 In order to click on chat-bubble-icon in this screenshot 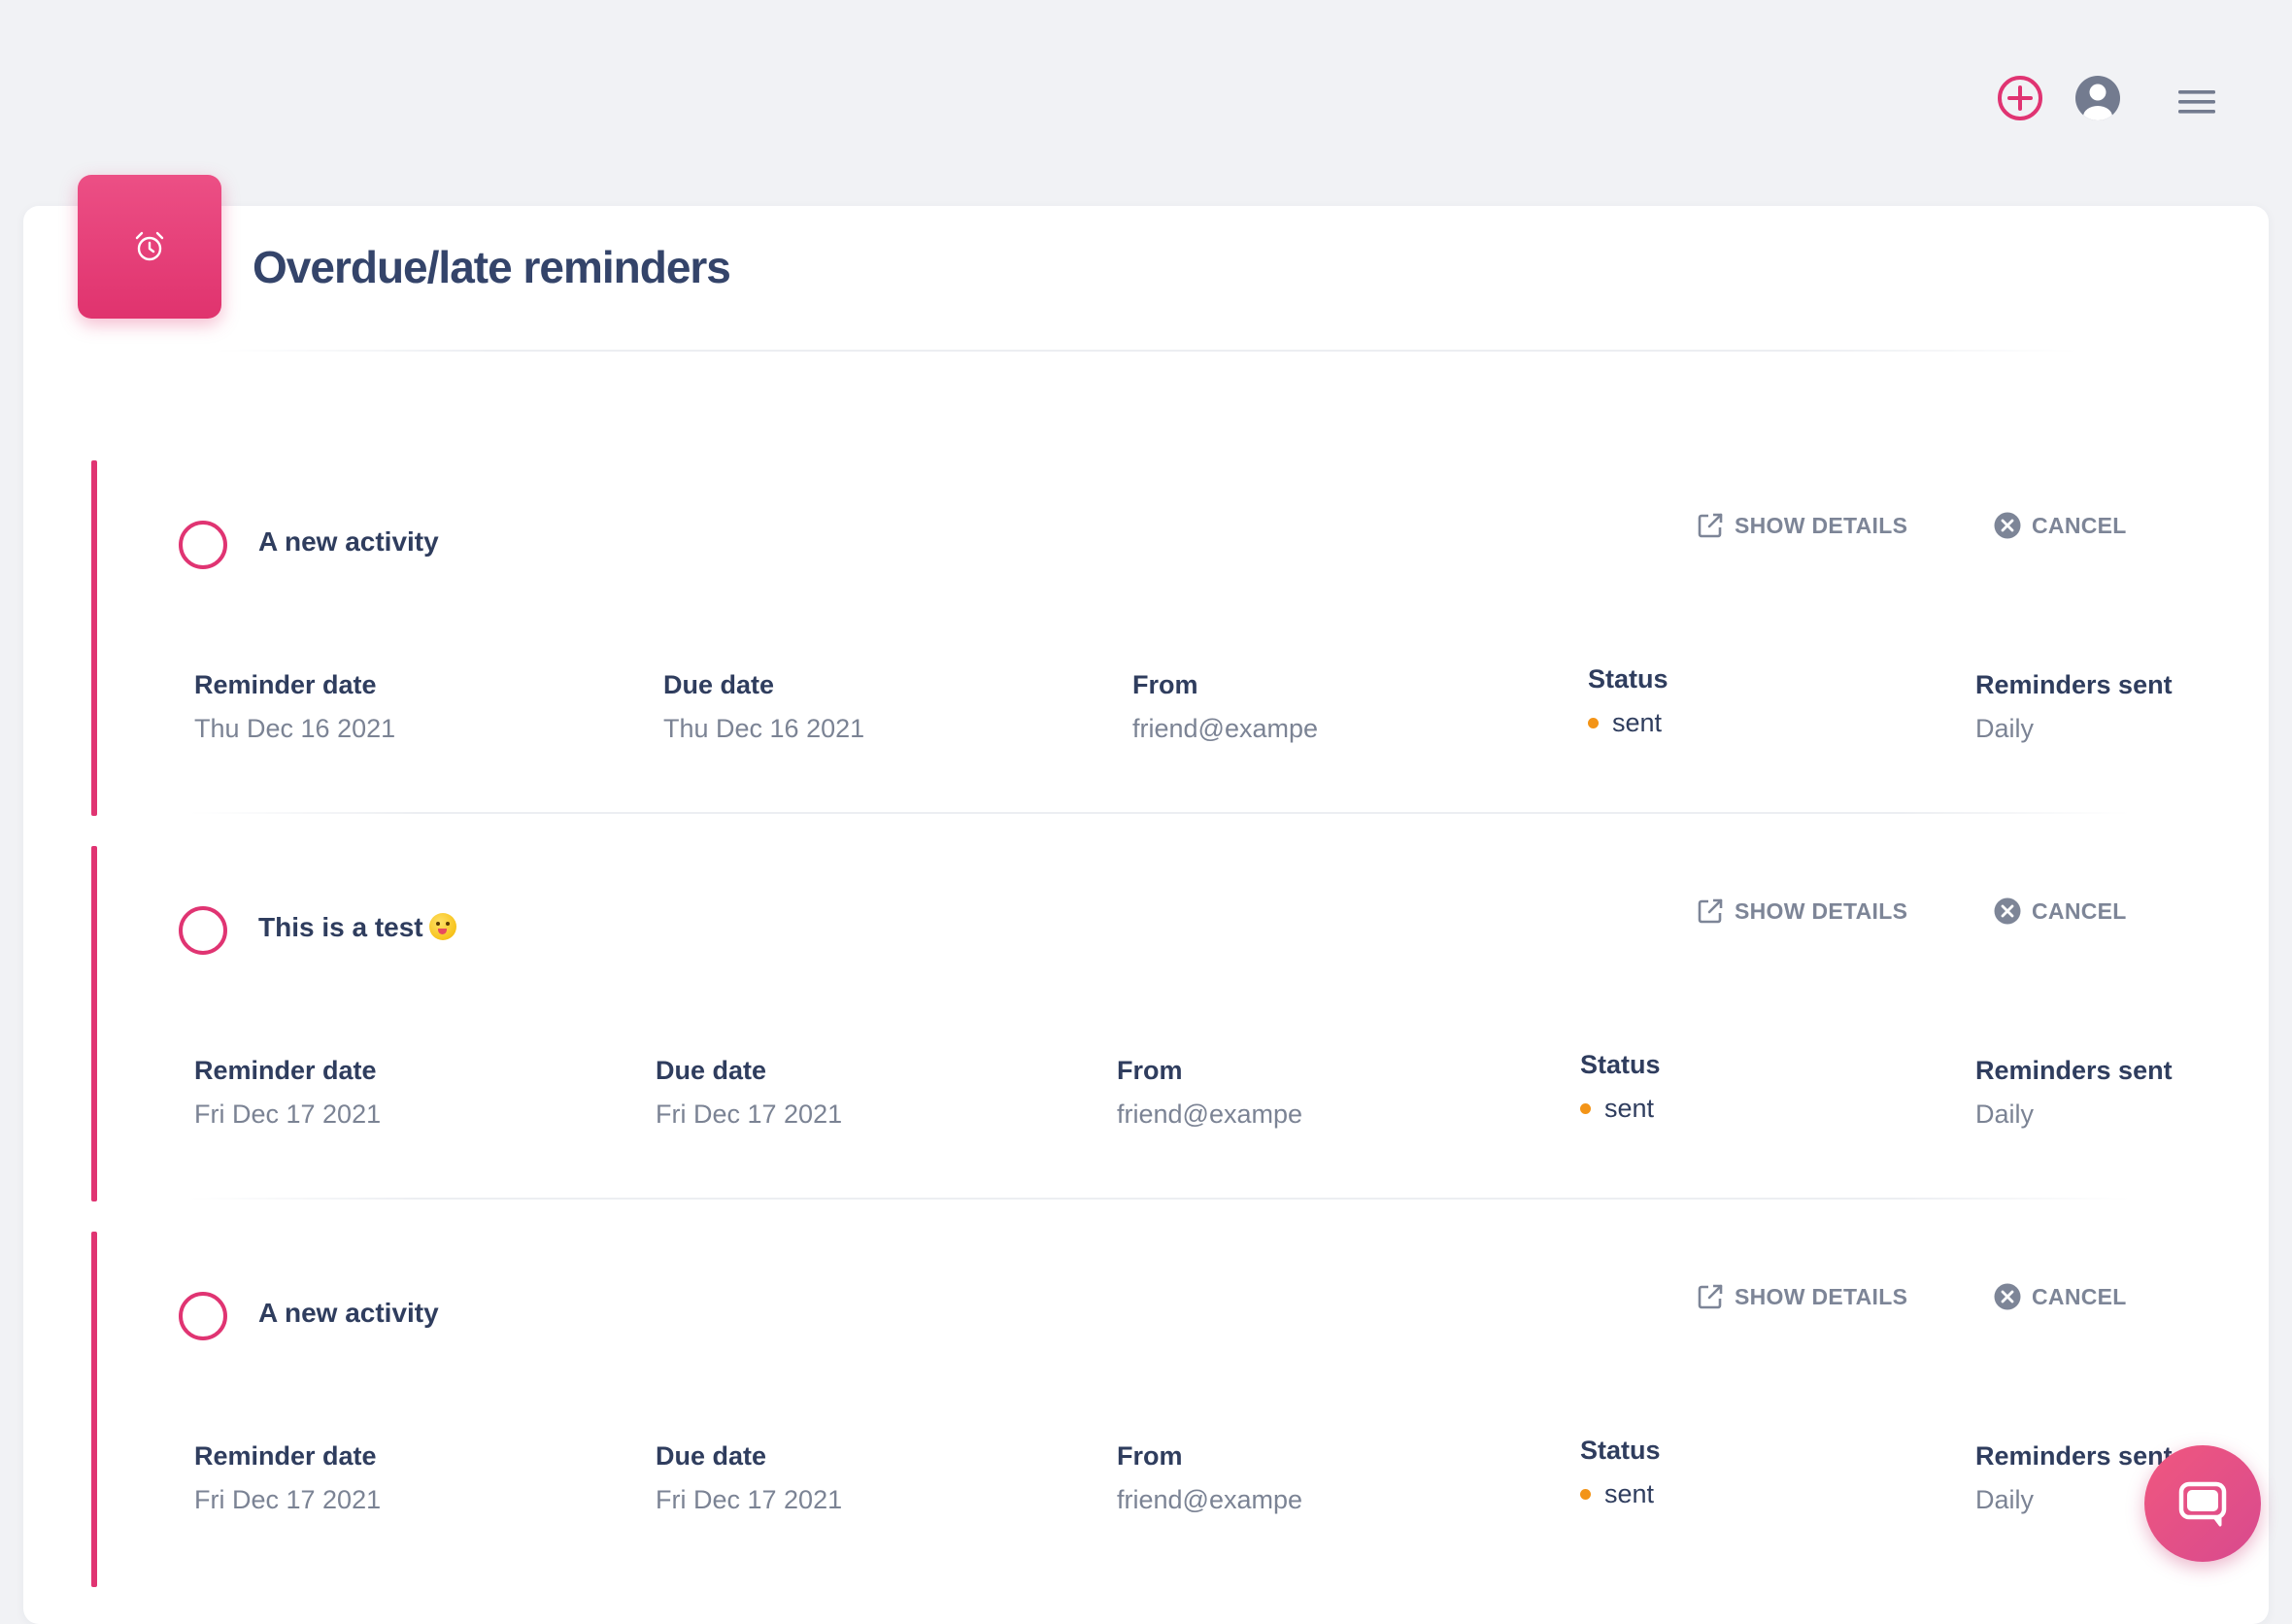, I will do `click(2202, 1504)`.